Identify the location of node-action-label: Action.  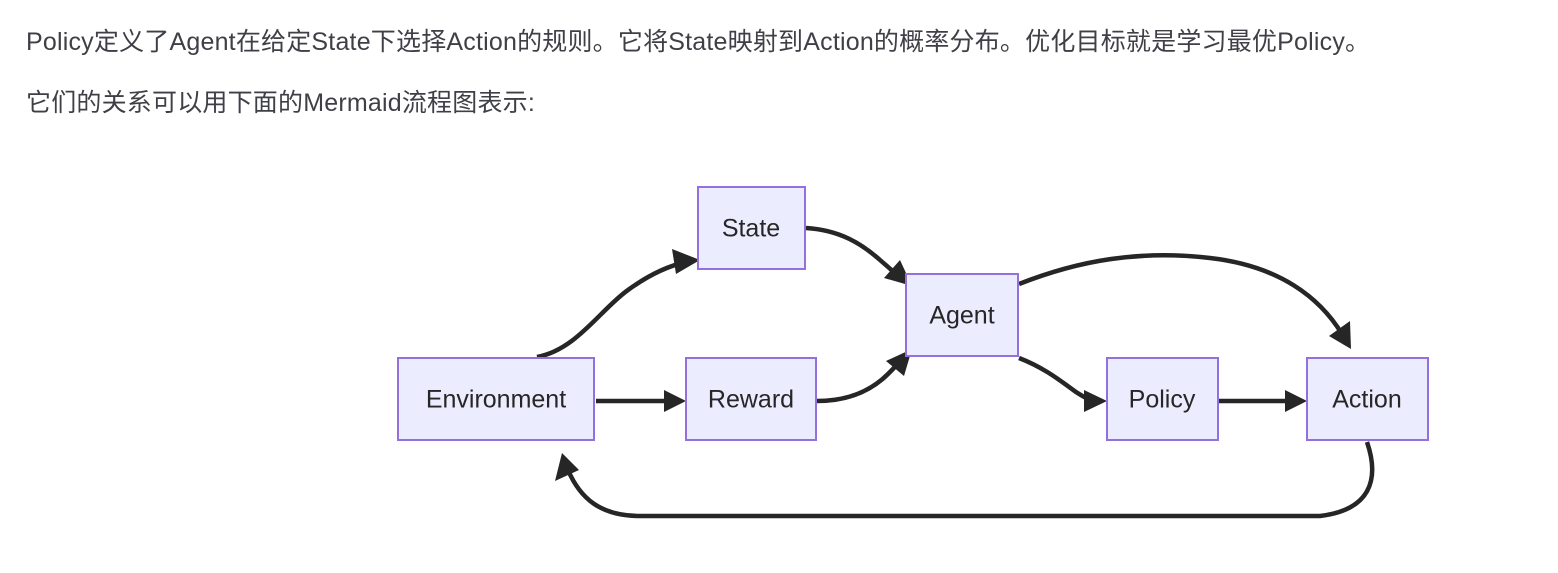
(1366, 400).